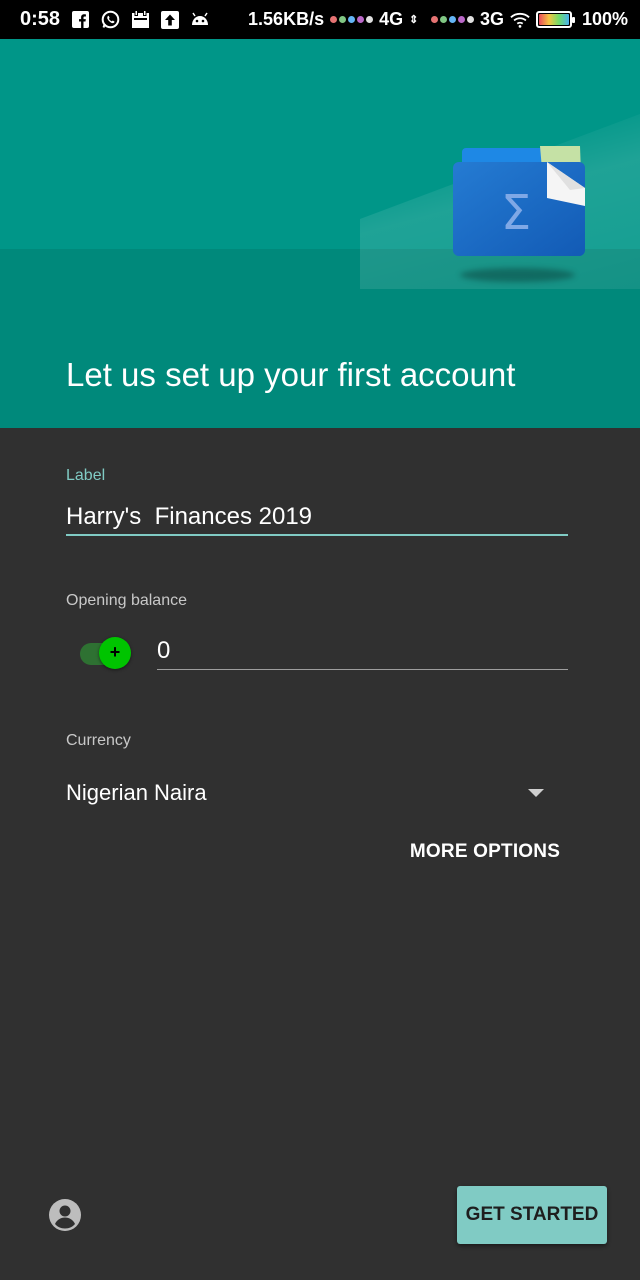 This screenshot has height=1280, width=640. I want to click on get-started-button: GET STARTED, so click(532, 1215).